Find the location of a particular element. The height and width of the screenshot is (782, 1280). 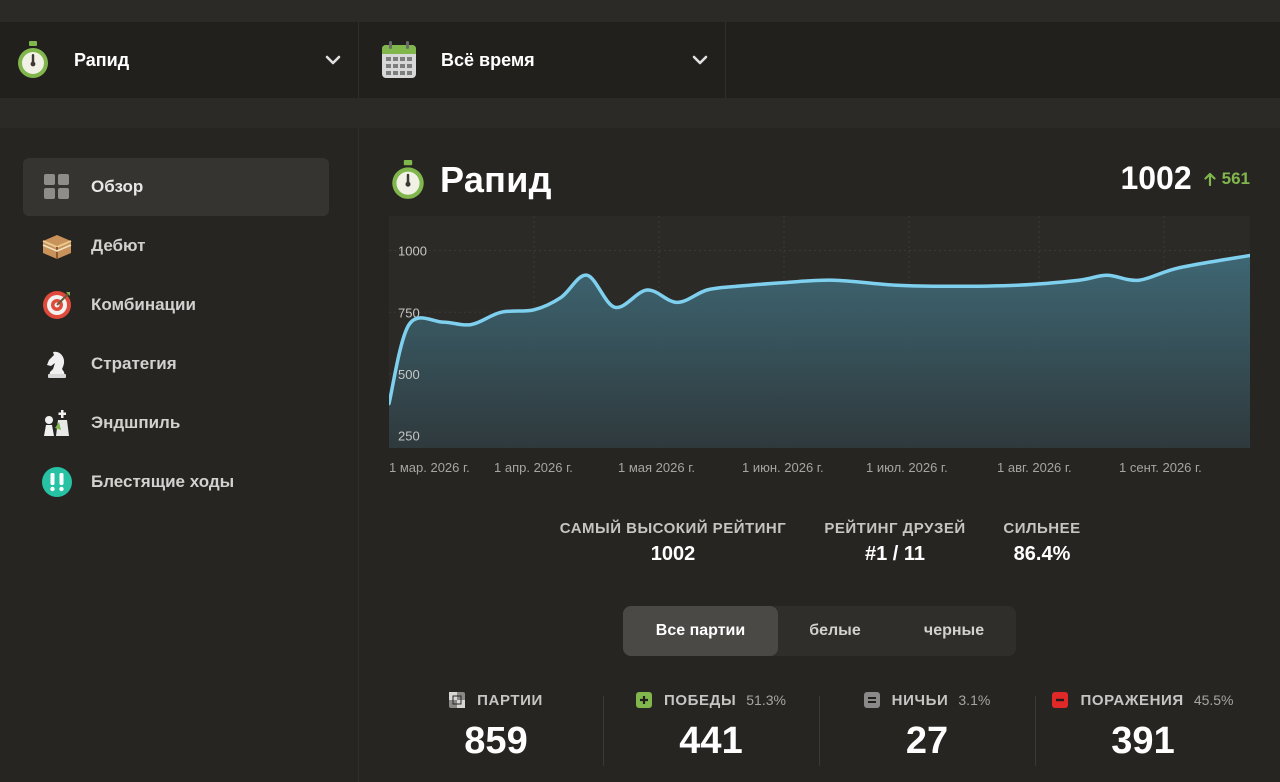

highest-rating-value: 1002 is located at coordinates (673, 554).